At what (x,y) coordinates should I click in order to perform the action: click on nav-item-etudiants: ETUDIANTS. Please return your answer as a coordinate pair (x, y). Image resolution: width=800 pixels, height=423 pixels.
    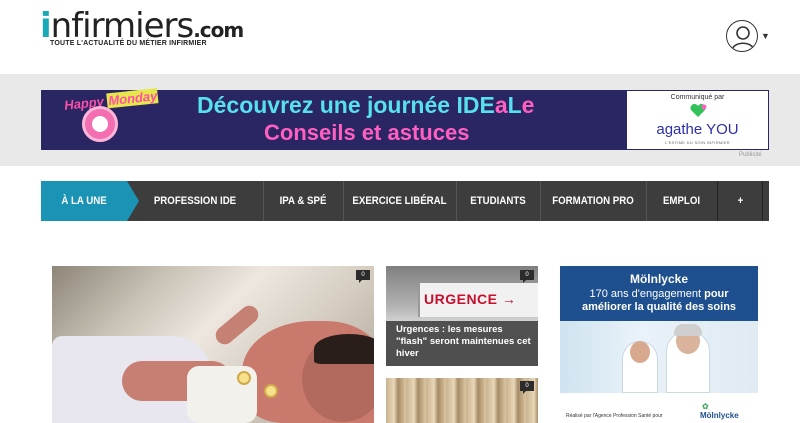
    Looking at the image, I should click on (498, 201).